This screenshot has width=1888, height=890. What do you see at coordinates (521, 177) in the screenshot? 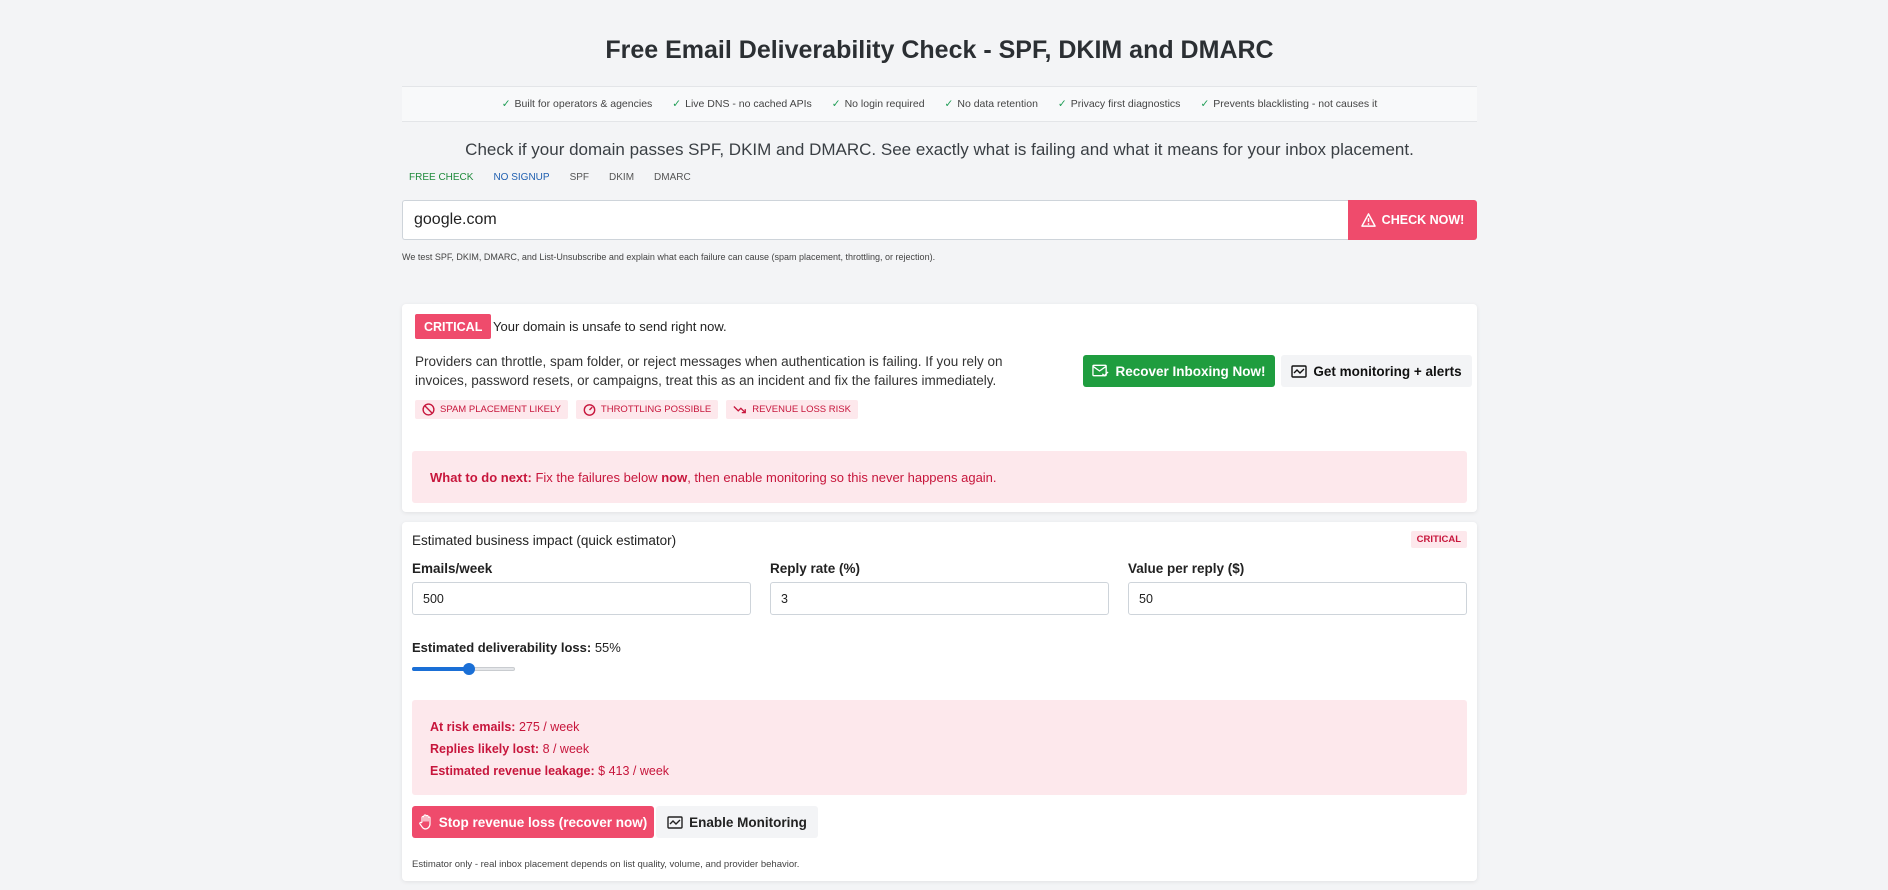
I see `tag-no-signup: NO SIGNUP` at bounding box center [521, 177].